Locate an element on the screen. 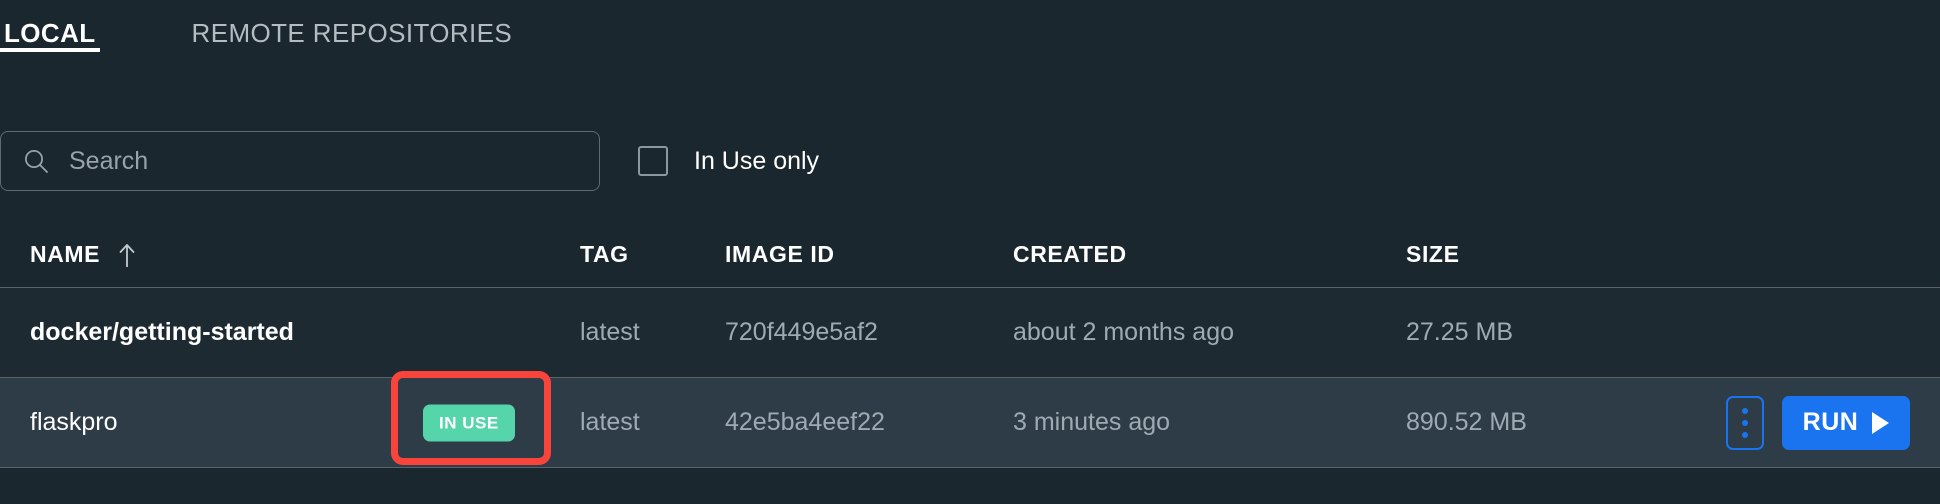 This screenshot has height=504, width=1940. sort-ascending-icon is located at coordinates (127, 255).